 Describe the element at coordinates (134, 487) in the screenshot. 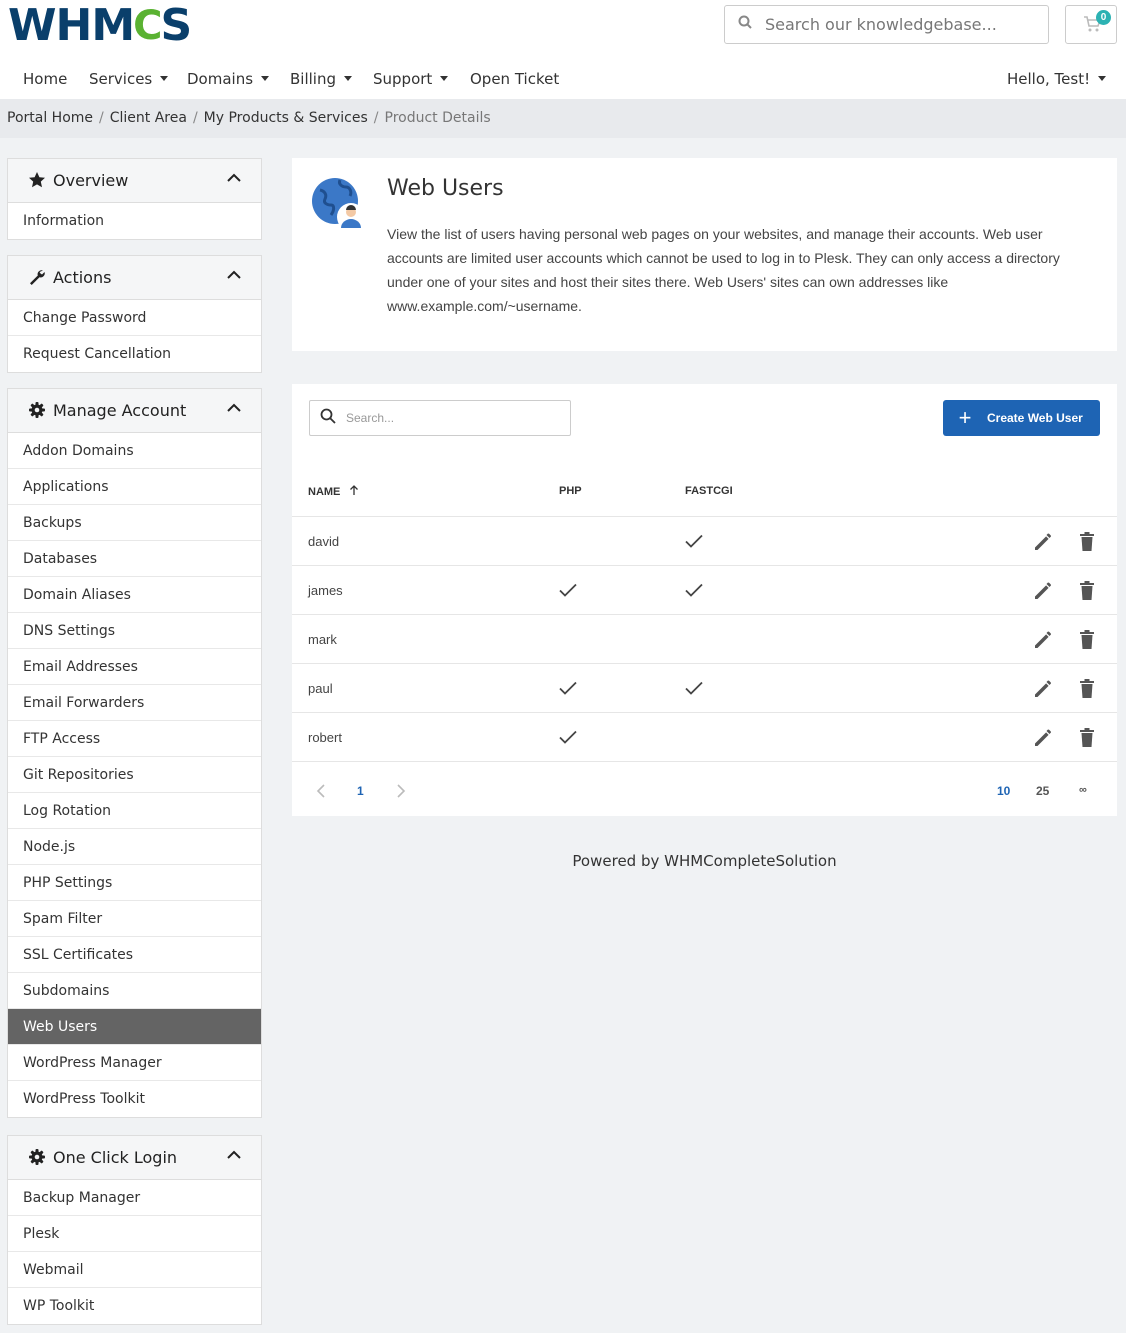

I see `sidebar-item-applications: Applications` at that location.